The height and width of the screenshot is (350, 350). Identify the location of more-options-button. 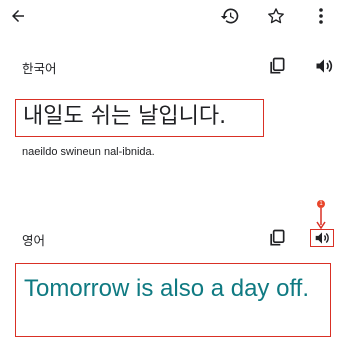
(321, 16).